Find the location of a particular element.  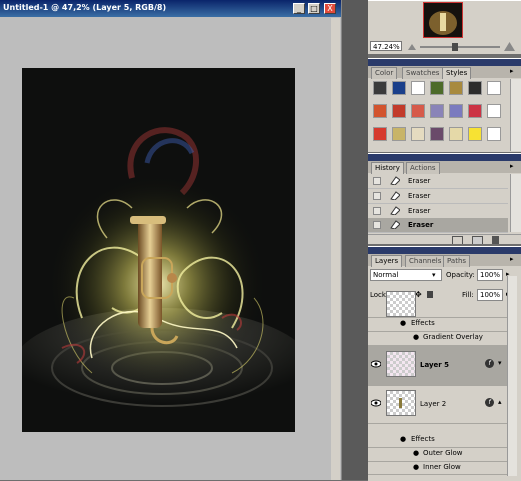

navigator-preview-image is located at coordinates (443, 23).